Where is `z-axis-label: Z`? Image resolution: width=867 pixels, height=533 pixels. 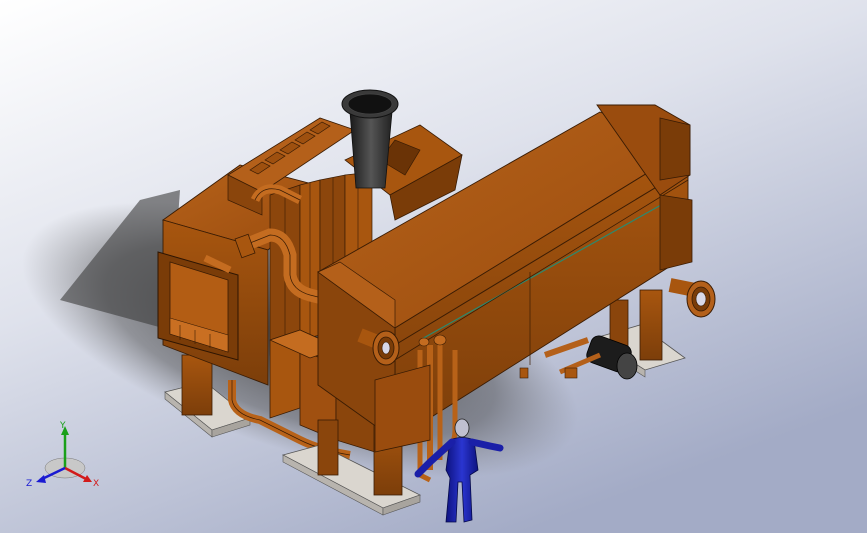 z-axis-label: Z is located at coordinates (29, 484).